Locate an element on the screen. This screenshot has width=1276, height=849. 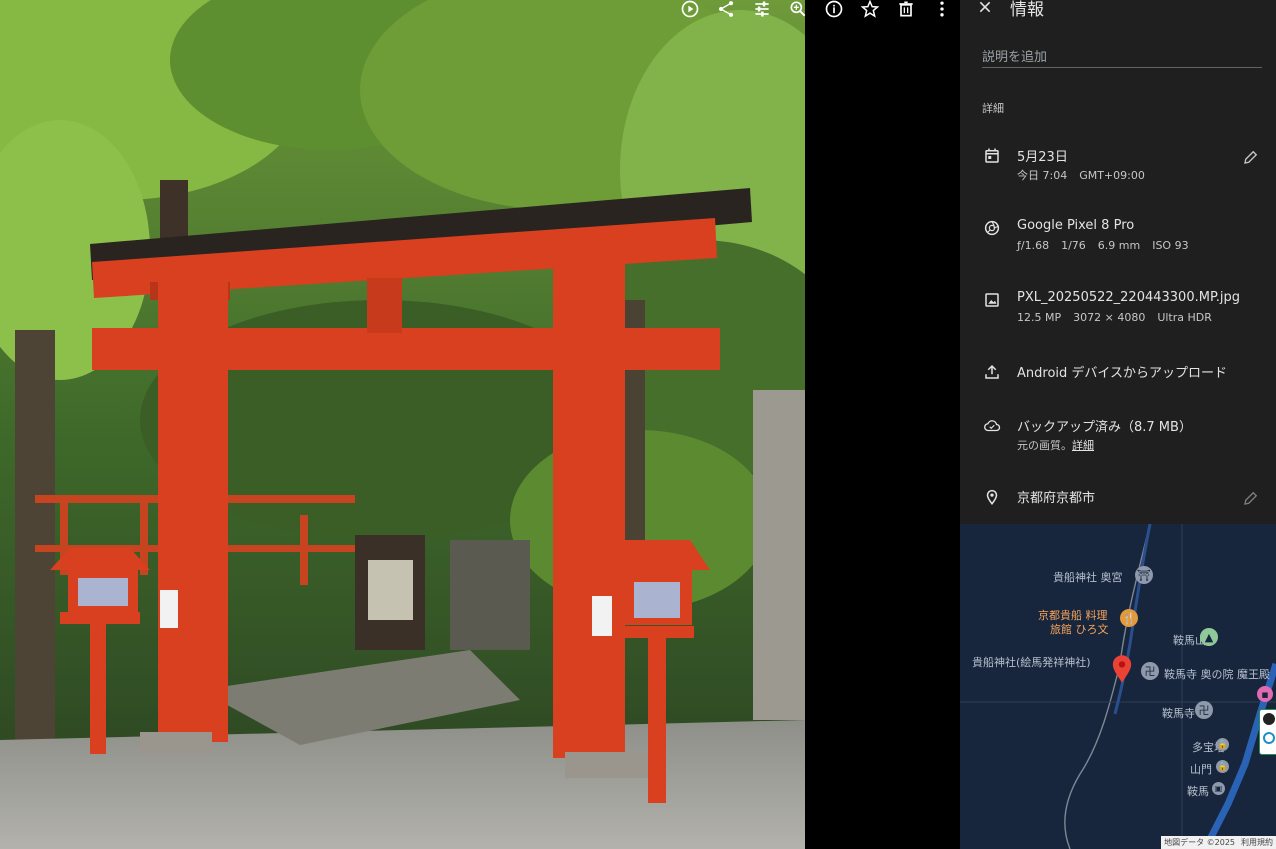
cloud-done-icon is located at coordinates (992, 426).